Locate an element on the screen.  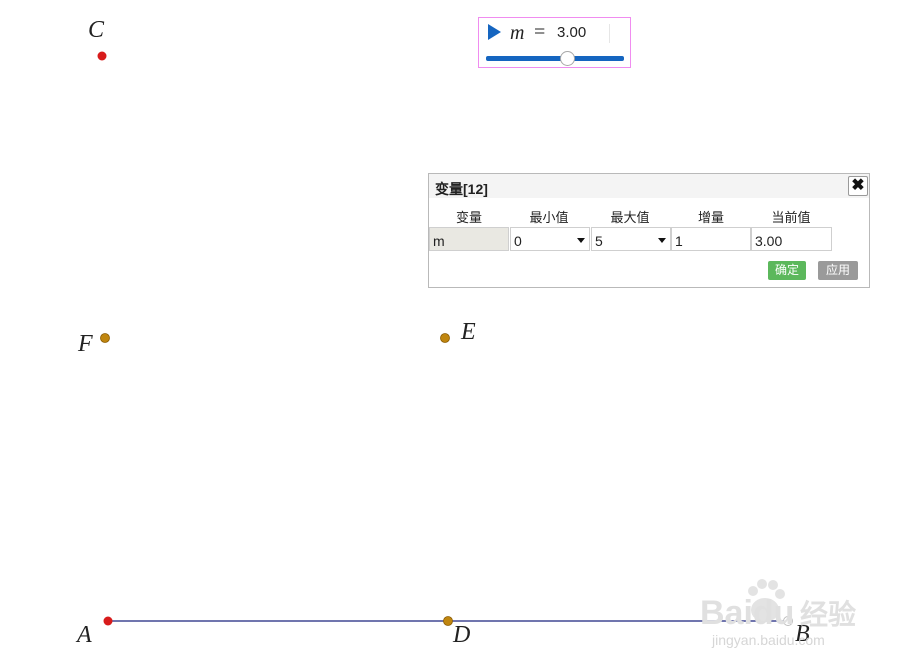
point-f is located at coordinates (105, 338).